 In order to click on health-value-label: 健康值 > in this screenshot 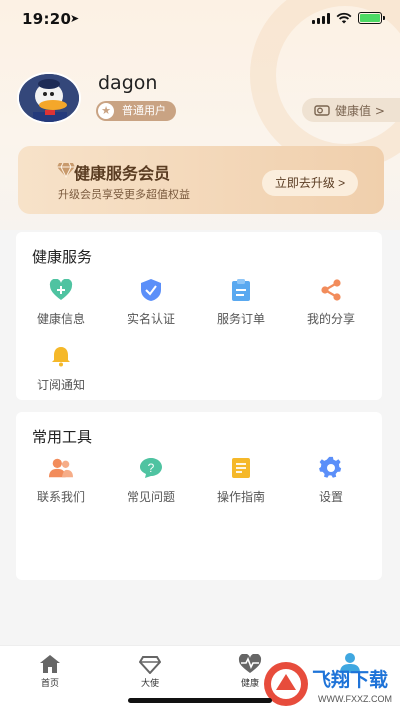, I will do `click(360, 110)`.